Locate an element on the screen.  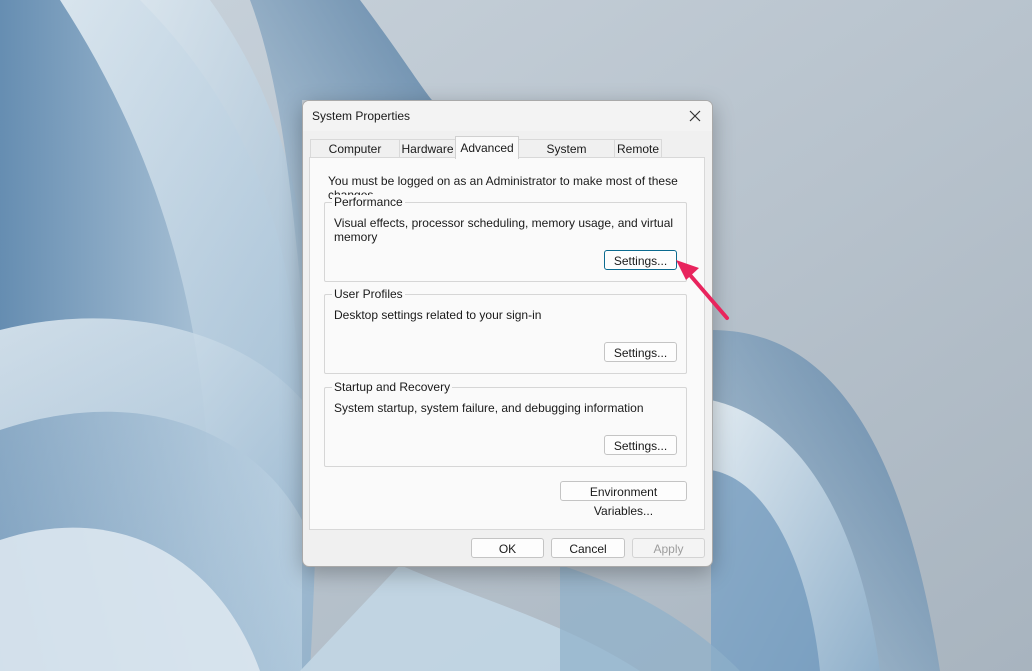
title-bar: System Properties is located at coordinates (507, 116).